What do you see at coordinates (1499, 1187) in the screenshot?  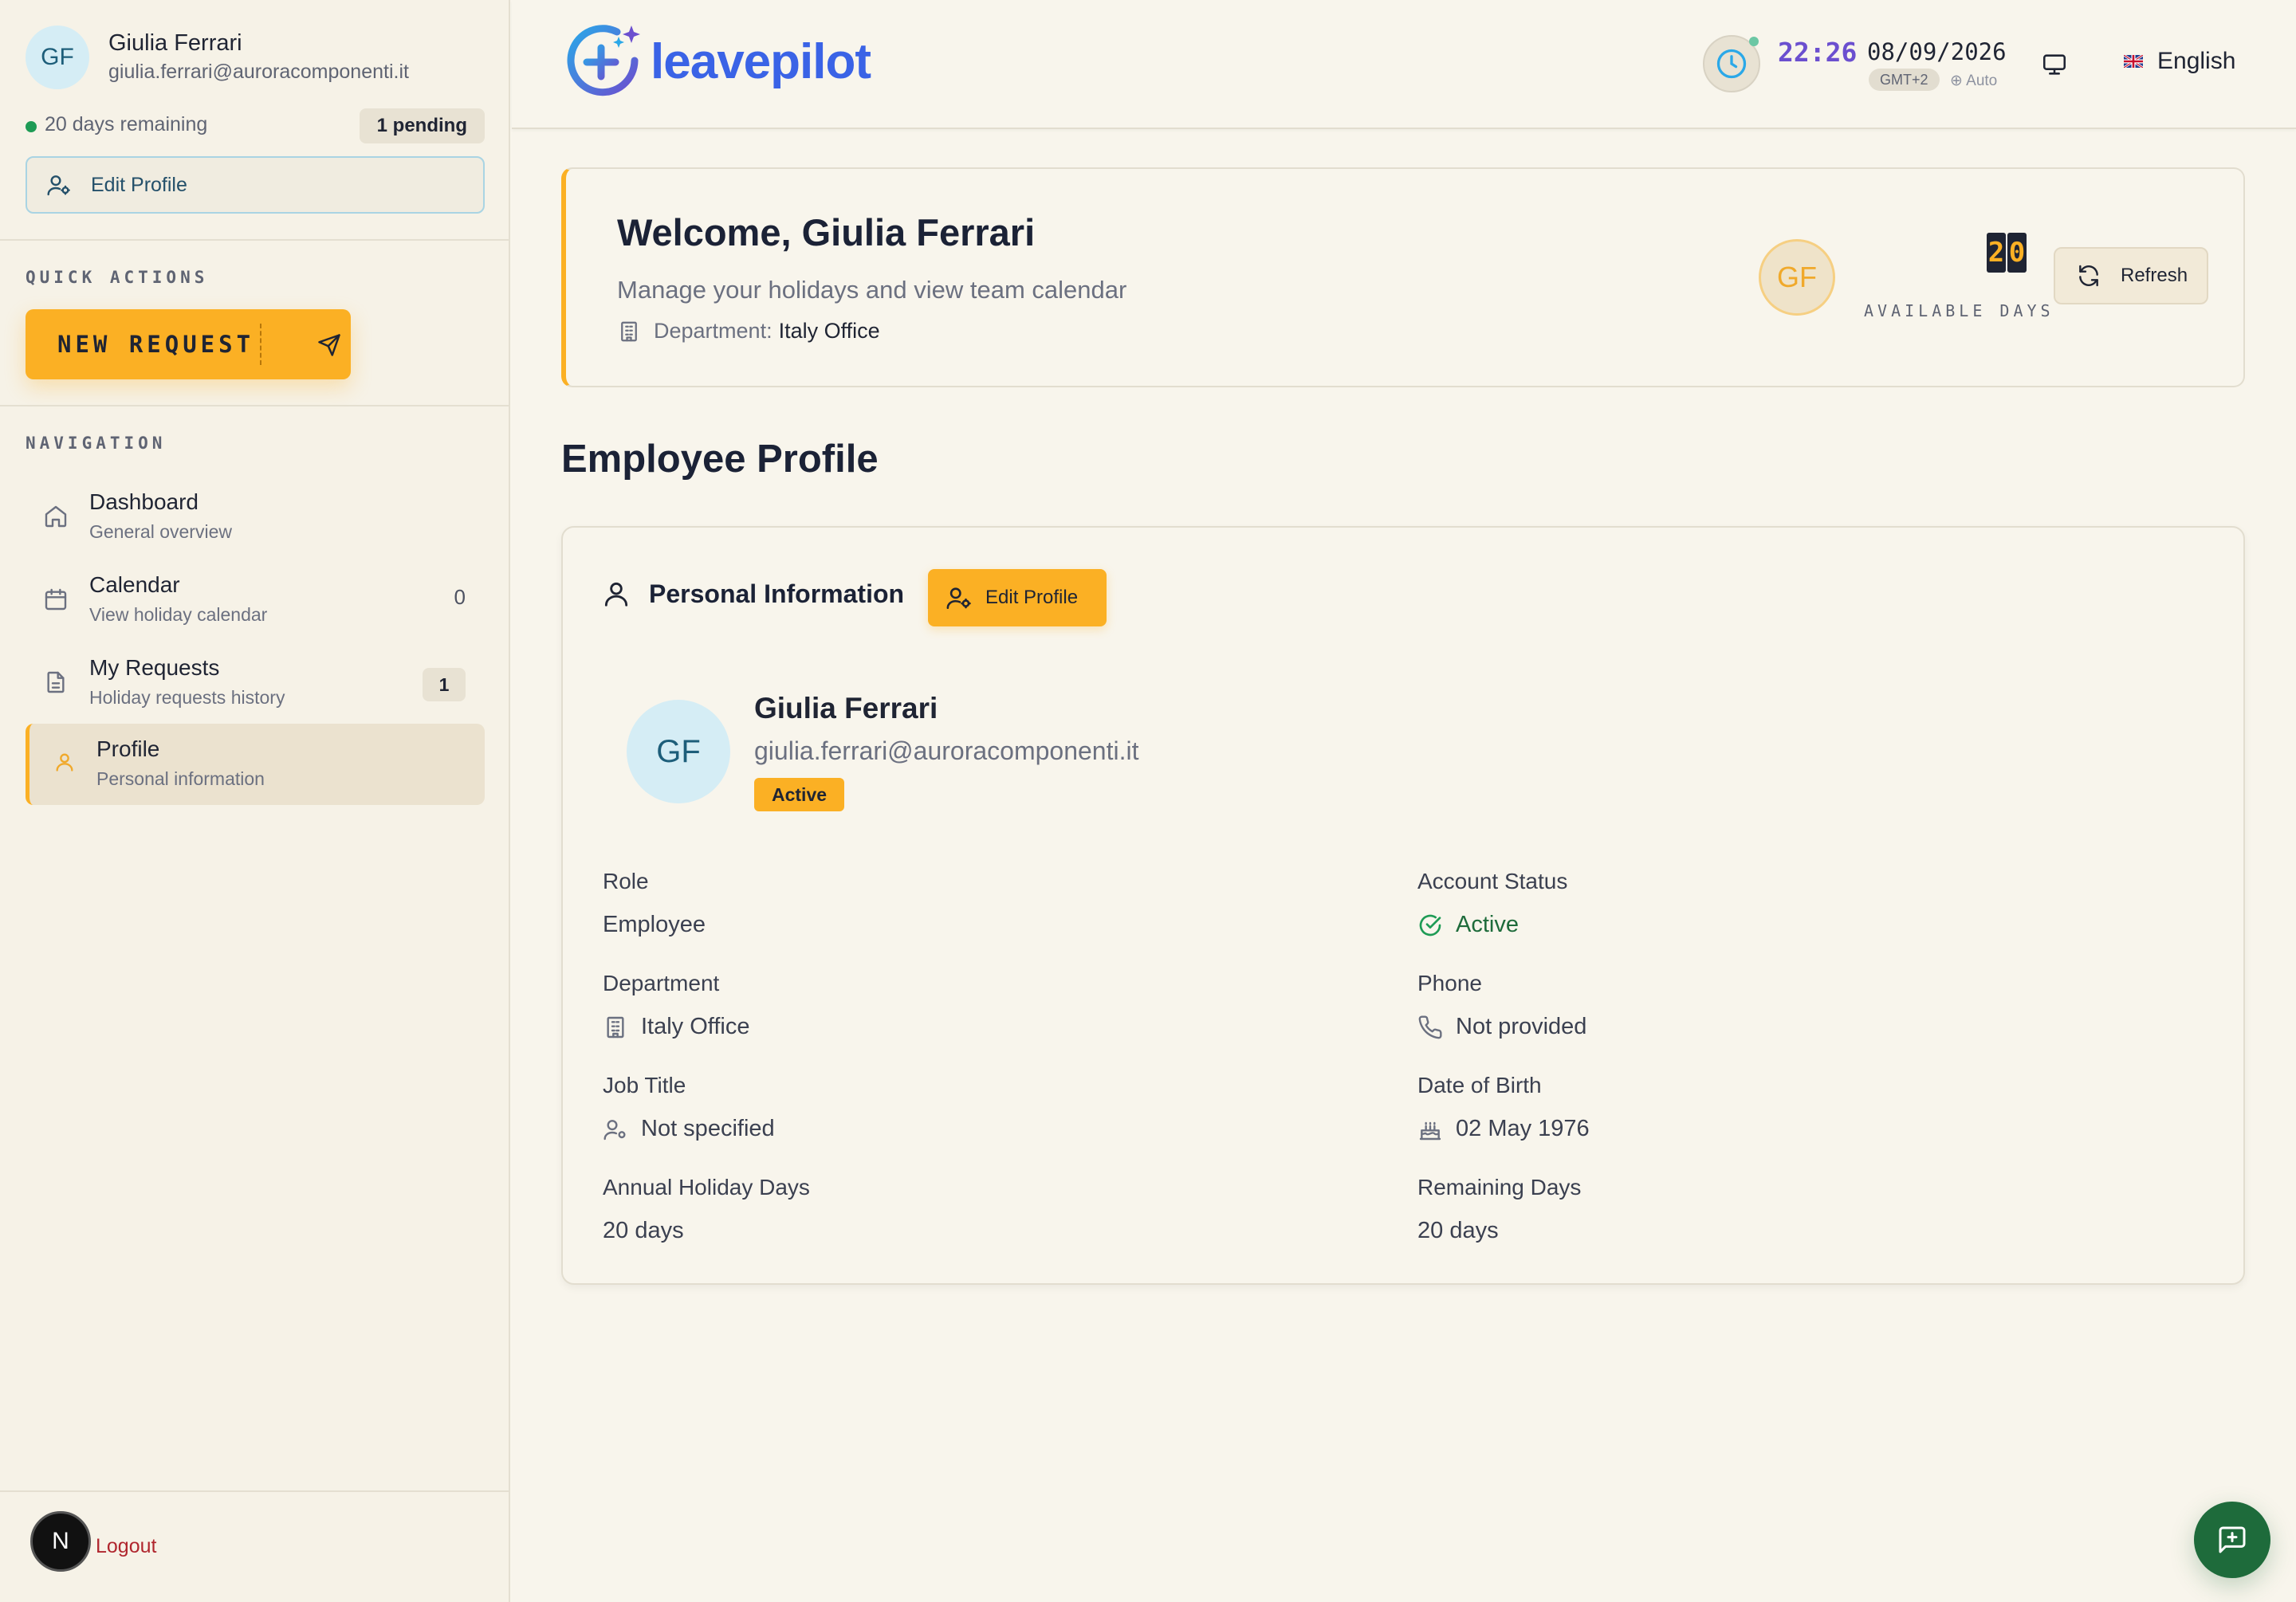 I see `field-label: Remaining Days` at bounding box center [1499, 1187].